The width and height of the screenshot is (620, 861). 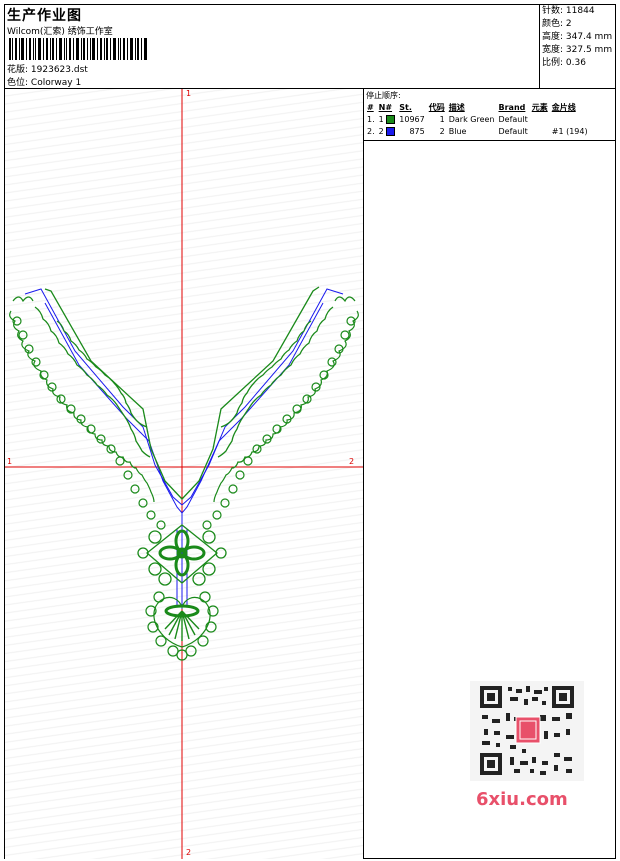 What do you see at coordinates (383, 95) in the screenshot?
I see `stop-sequence-title: 停止顺序:` at bounding box center [383, 95].